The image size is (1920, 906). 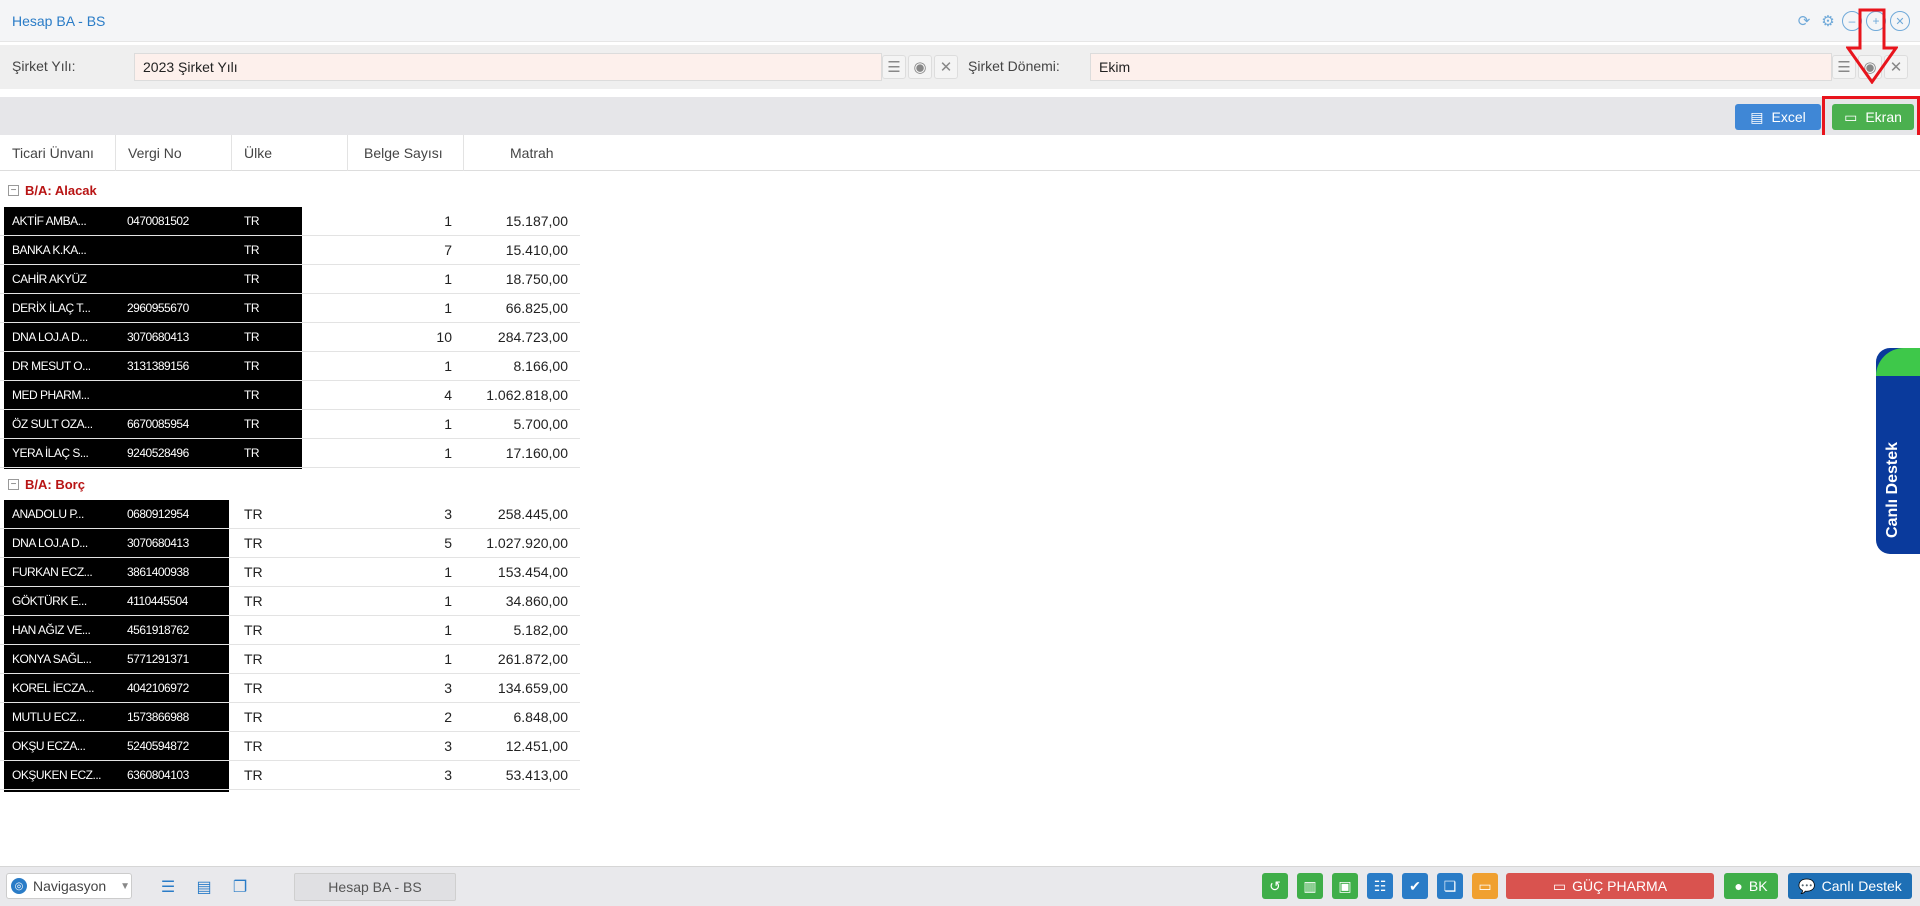 I want to click on form-icon: ☷, so click(x=1380, y=886).